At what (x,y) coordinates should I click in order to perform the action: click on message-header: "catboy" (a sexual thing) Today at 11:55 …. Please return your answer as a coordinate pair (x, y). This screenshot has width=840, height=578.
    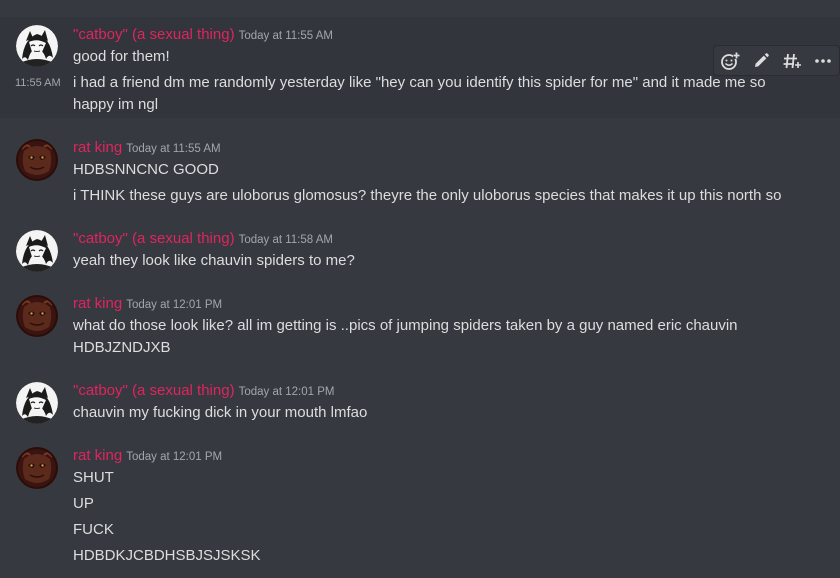
    Looking at the image, I should click on (203, 35).